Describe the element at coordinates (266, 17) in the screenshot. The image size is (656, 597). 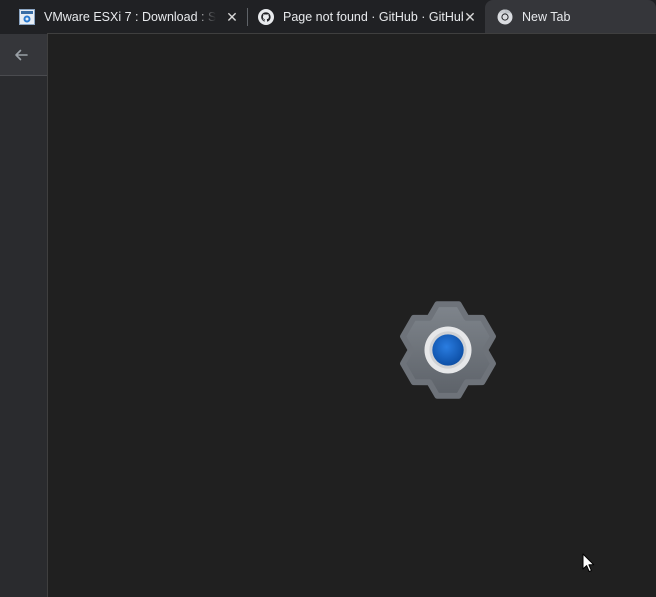
I see `github-icon` at that location.